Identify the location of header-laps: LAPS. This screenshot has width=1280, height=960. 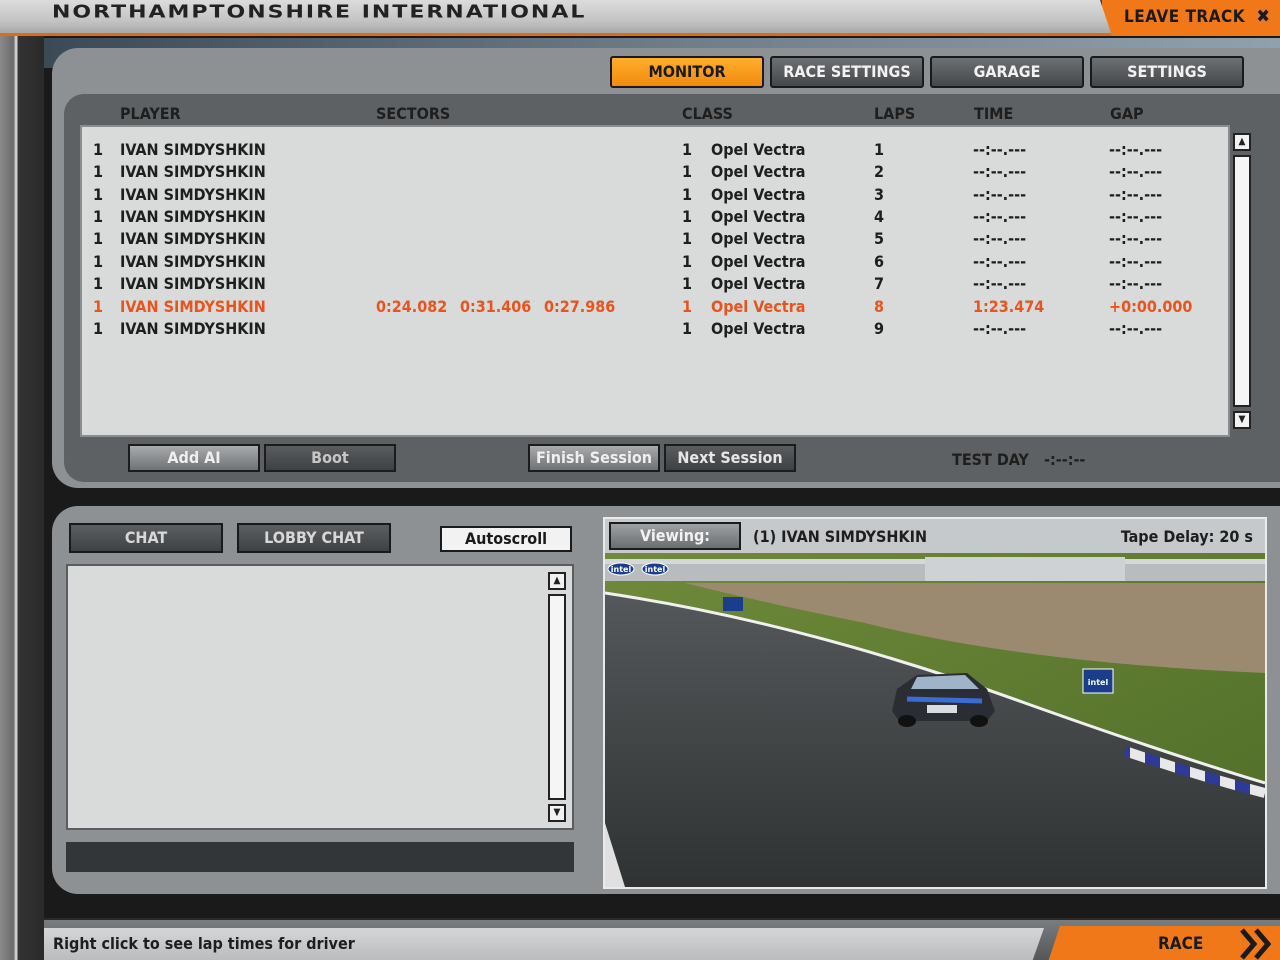
(895, 113).